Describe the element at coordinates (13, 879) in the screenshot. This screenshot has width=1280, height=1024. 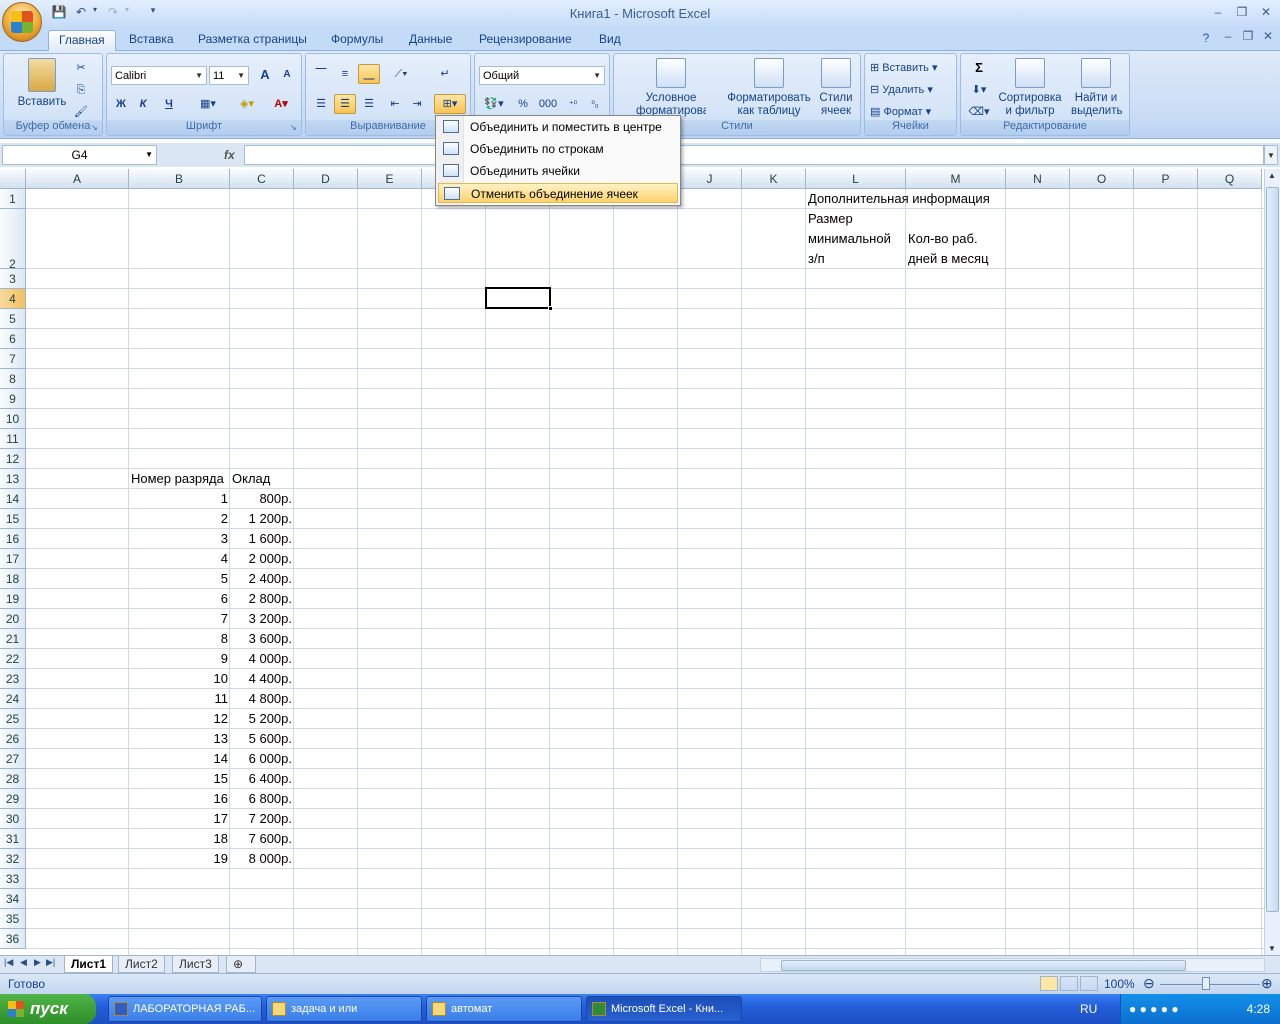
I see `row-header-33: 33` at that location.